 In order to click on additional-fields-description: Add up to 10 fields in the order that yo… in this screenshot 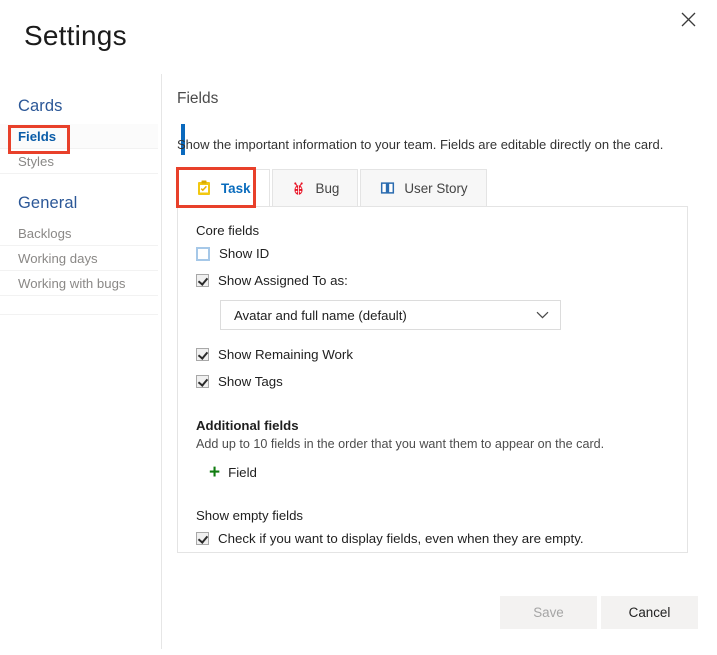, I will do `click(400, 444)`.